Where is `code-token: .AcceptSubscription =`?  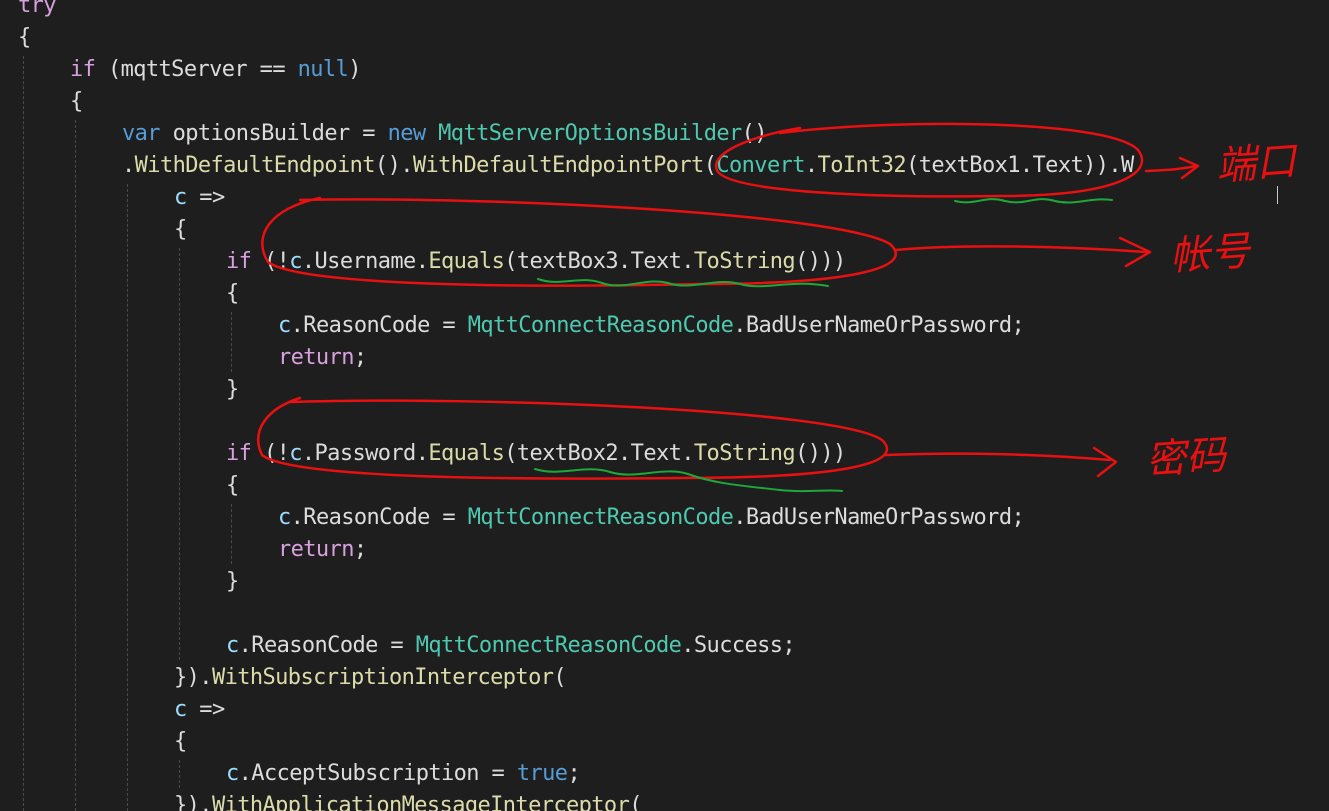
code-token: .AcceptSubscription = is located at coordinates (377, 773).